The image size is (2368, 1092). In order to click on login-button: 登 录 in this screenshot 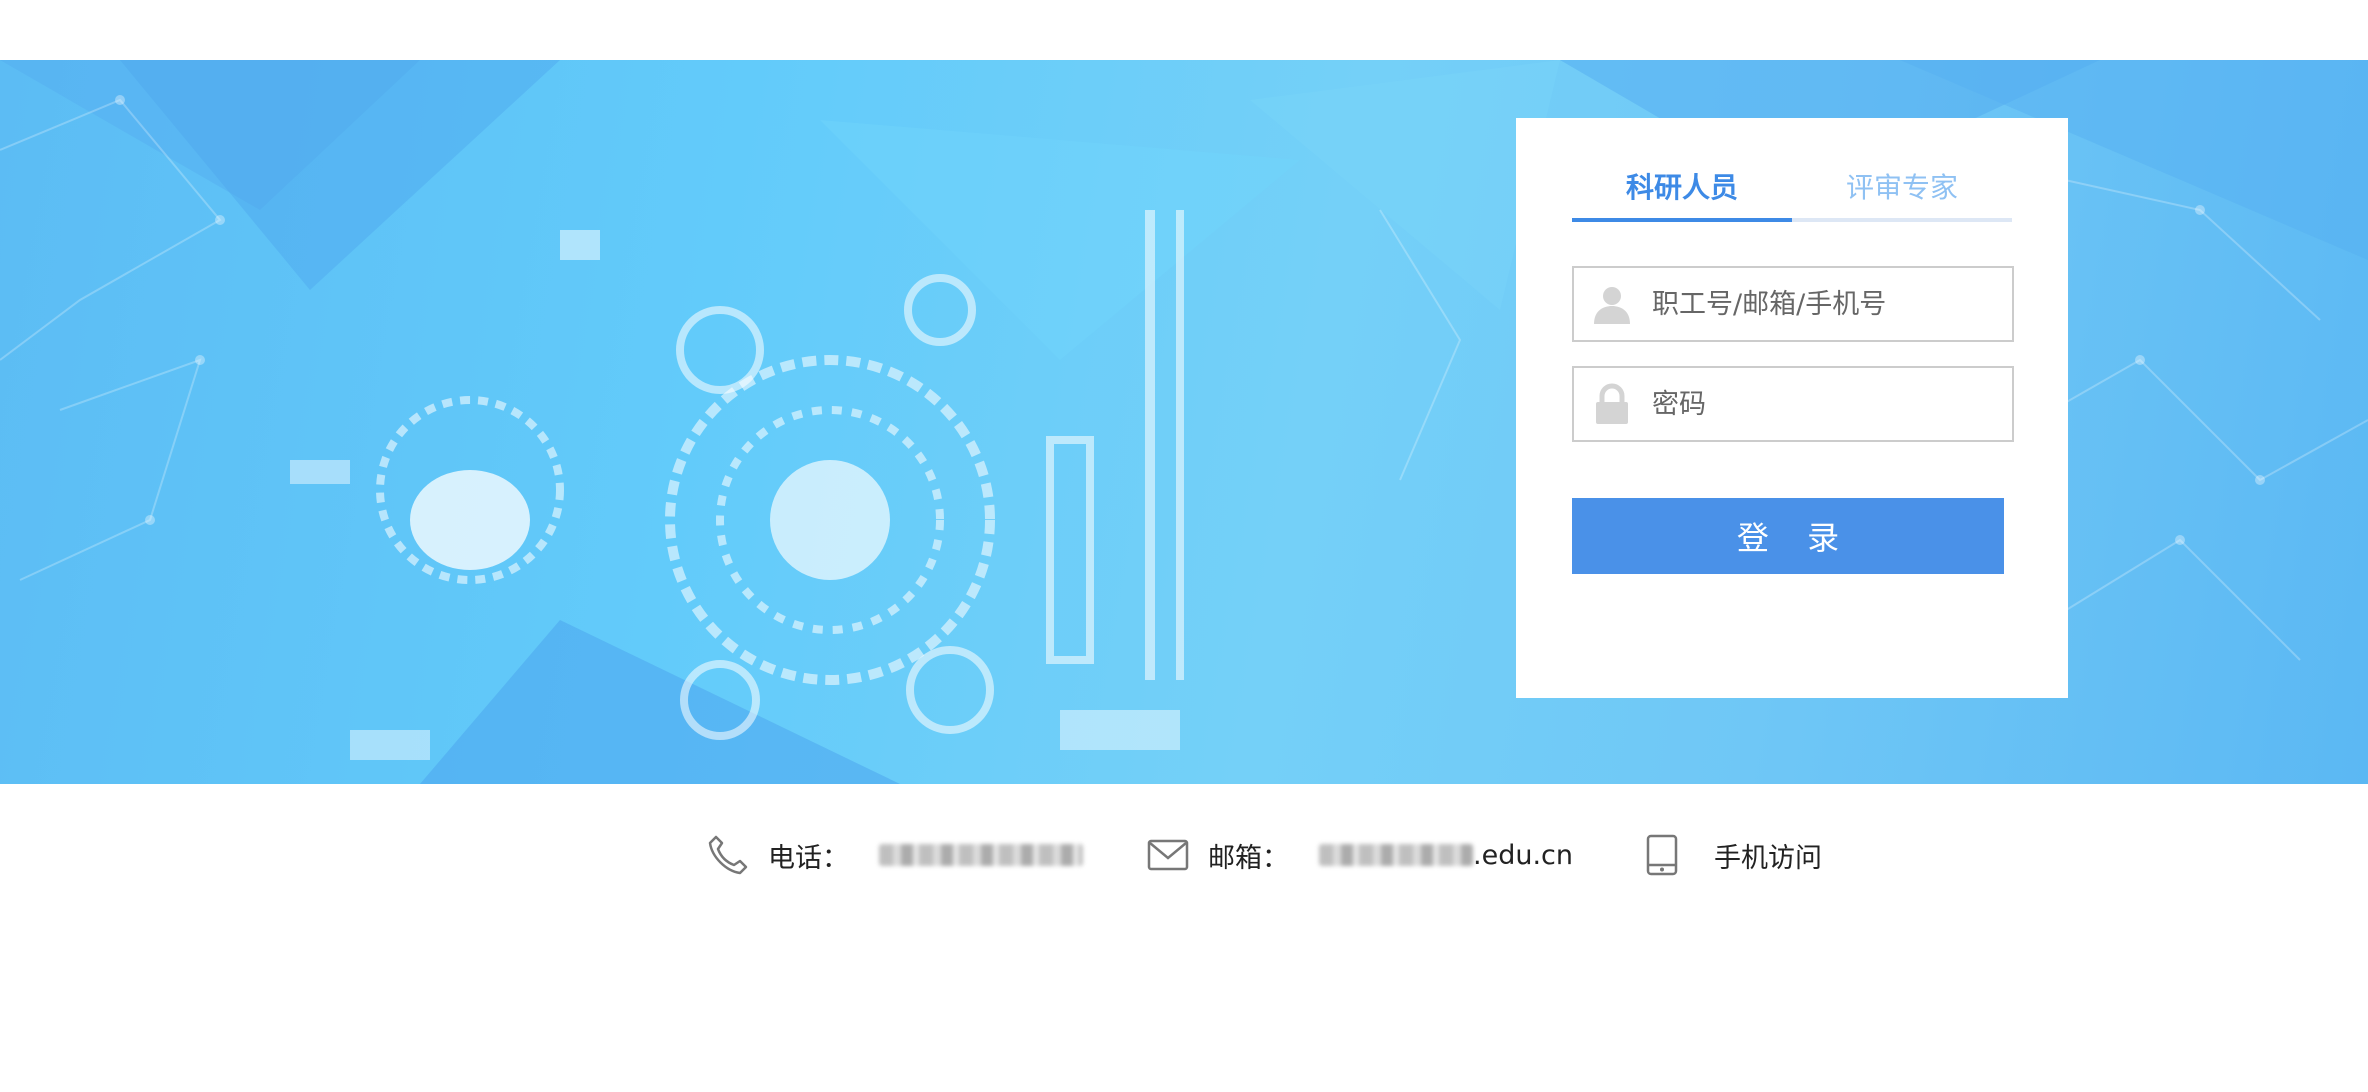, I will do `click(1788, 536)`.